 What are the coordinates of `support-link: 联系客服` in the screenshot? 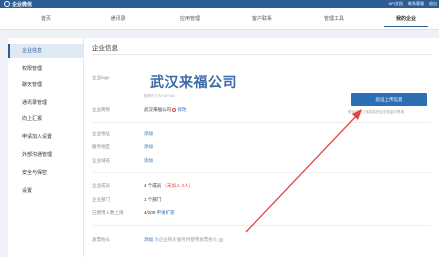 It's located at (416, 4).